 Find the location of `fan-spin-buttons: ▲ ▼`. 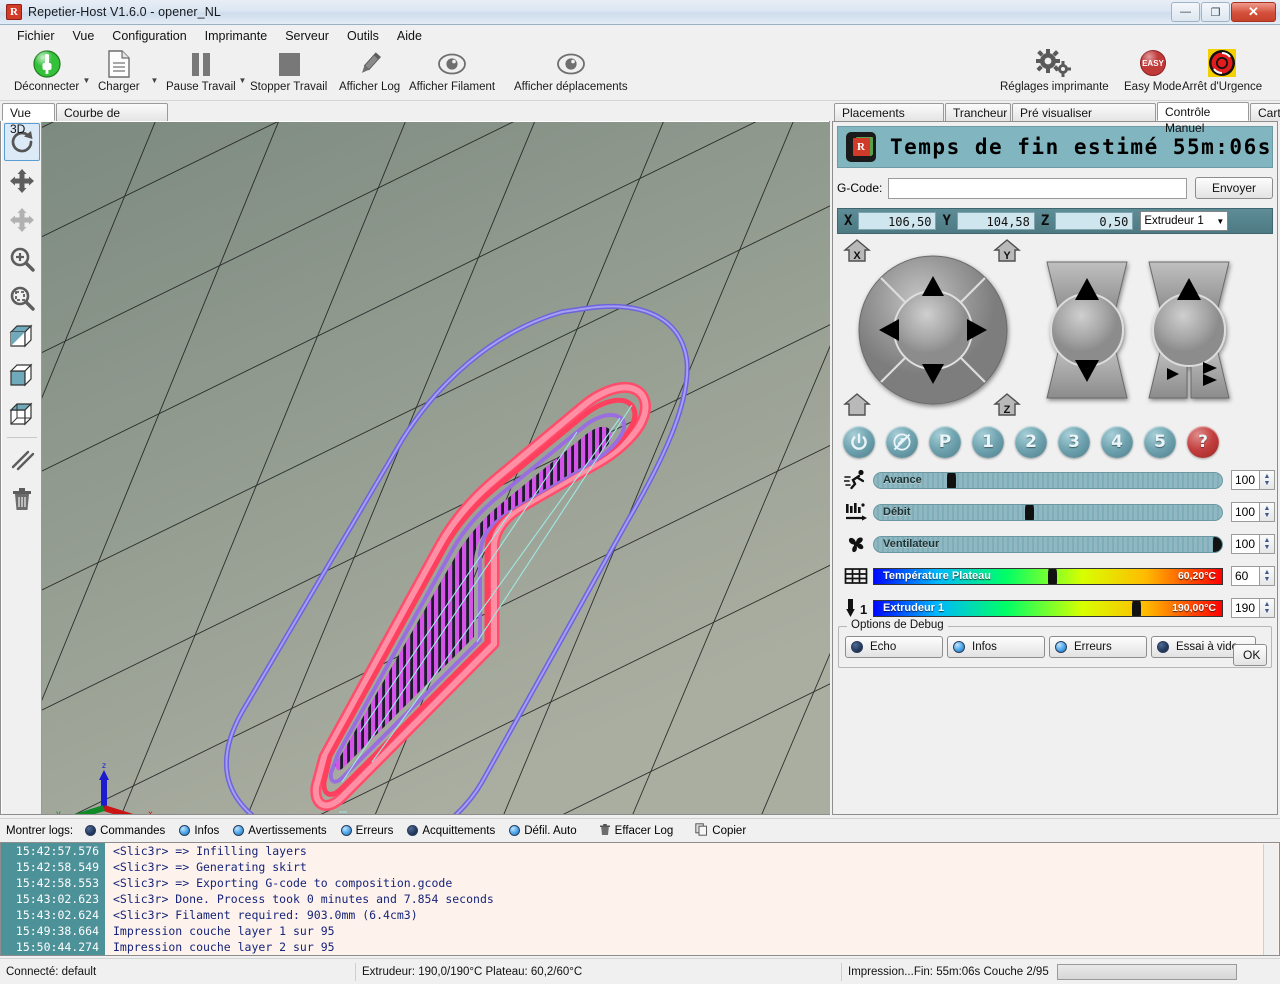

fan-spin-buttons: ▲ ▼ is located at coordinates (1267, 544).